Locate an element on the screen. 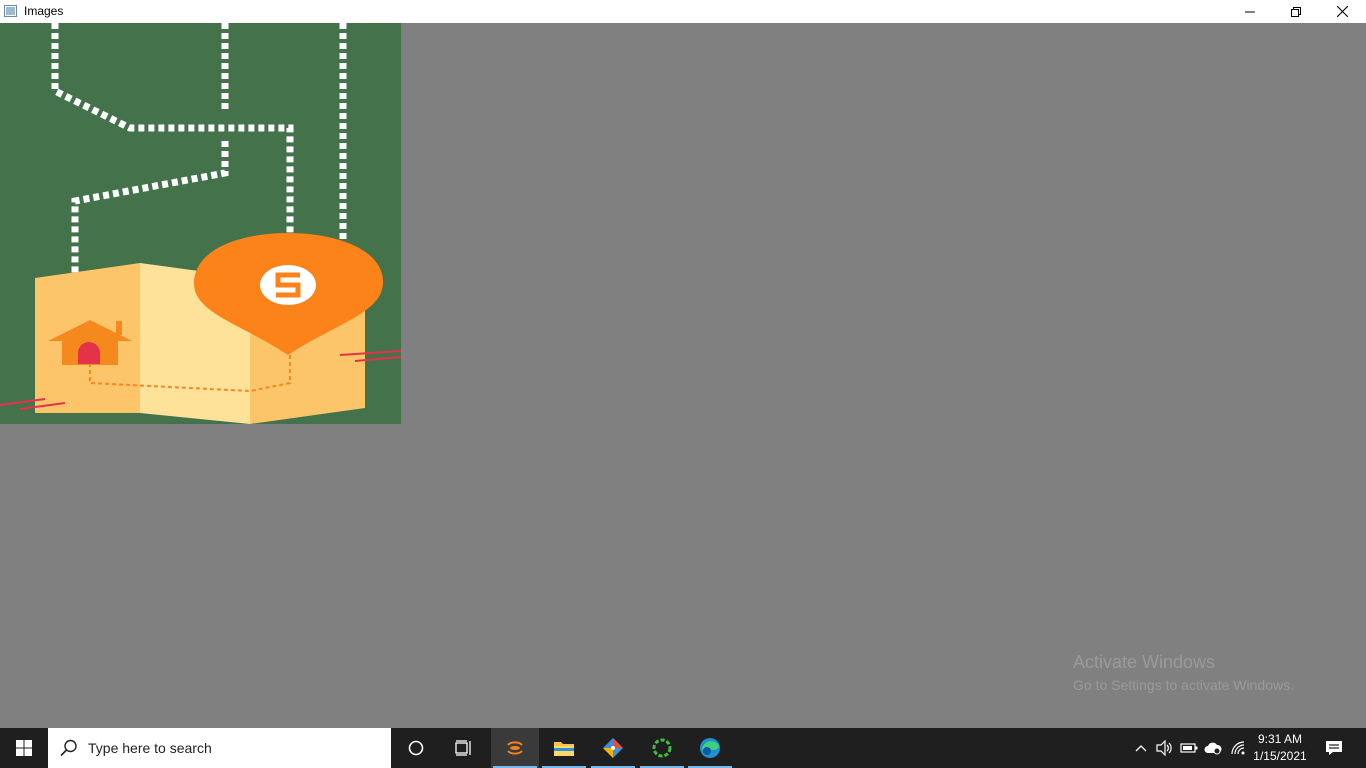 The image size is (1366, 768). loading-ring-icon is located at coordinates (662, 748).